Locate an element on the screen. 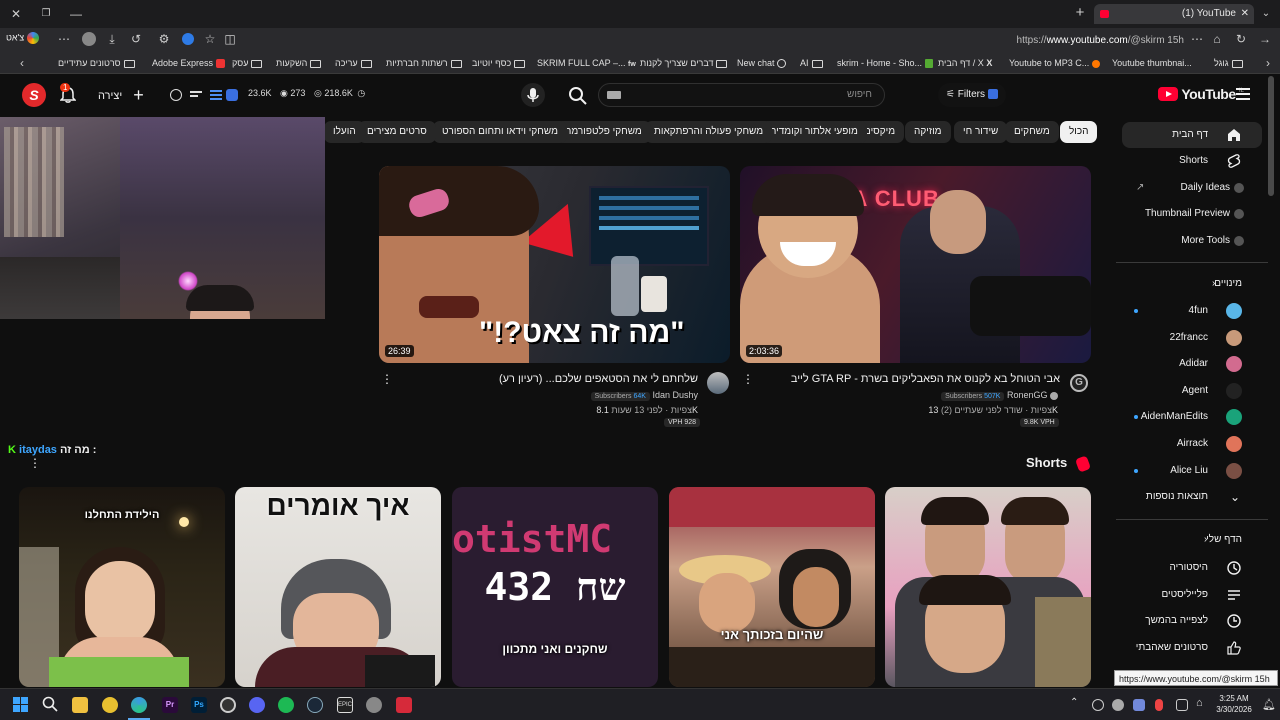 This screenshot has height=720, width=1280. app-red-icon is located at coordinates (404, 705).